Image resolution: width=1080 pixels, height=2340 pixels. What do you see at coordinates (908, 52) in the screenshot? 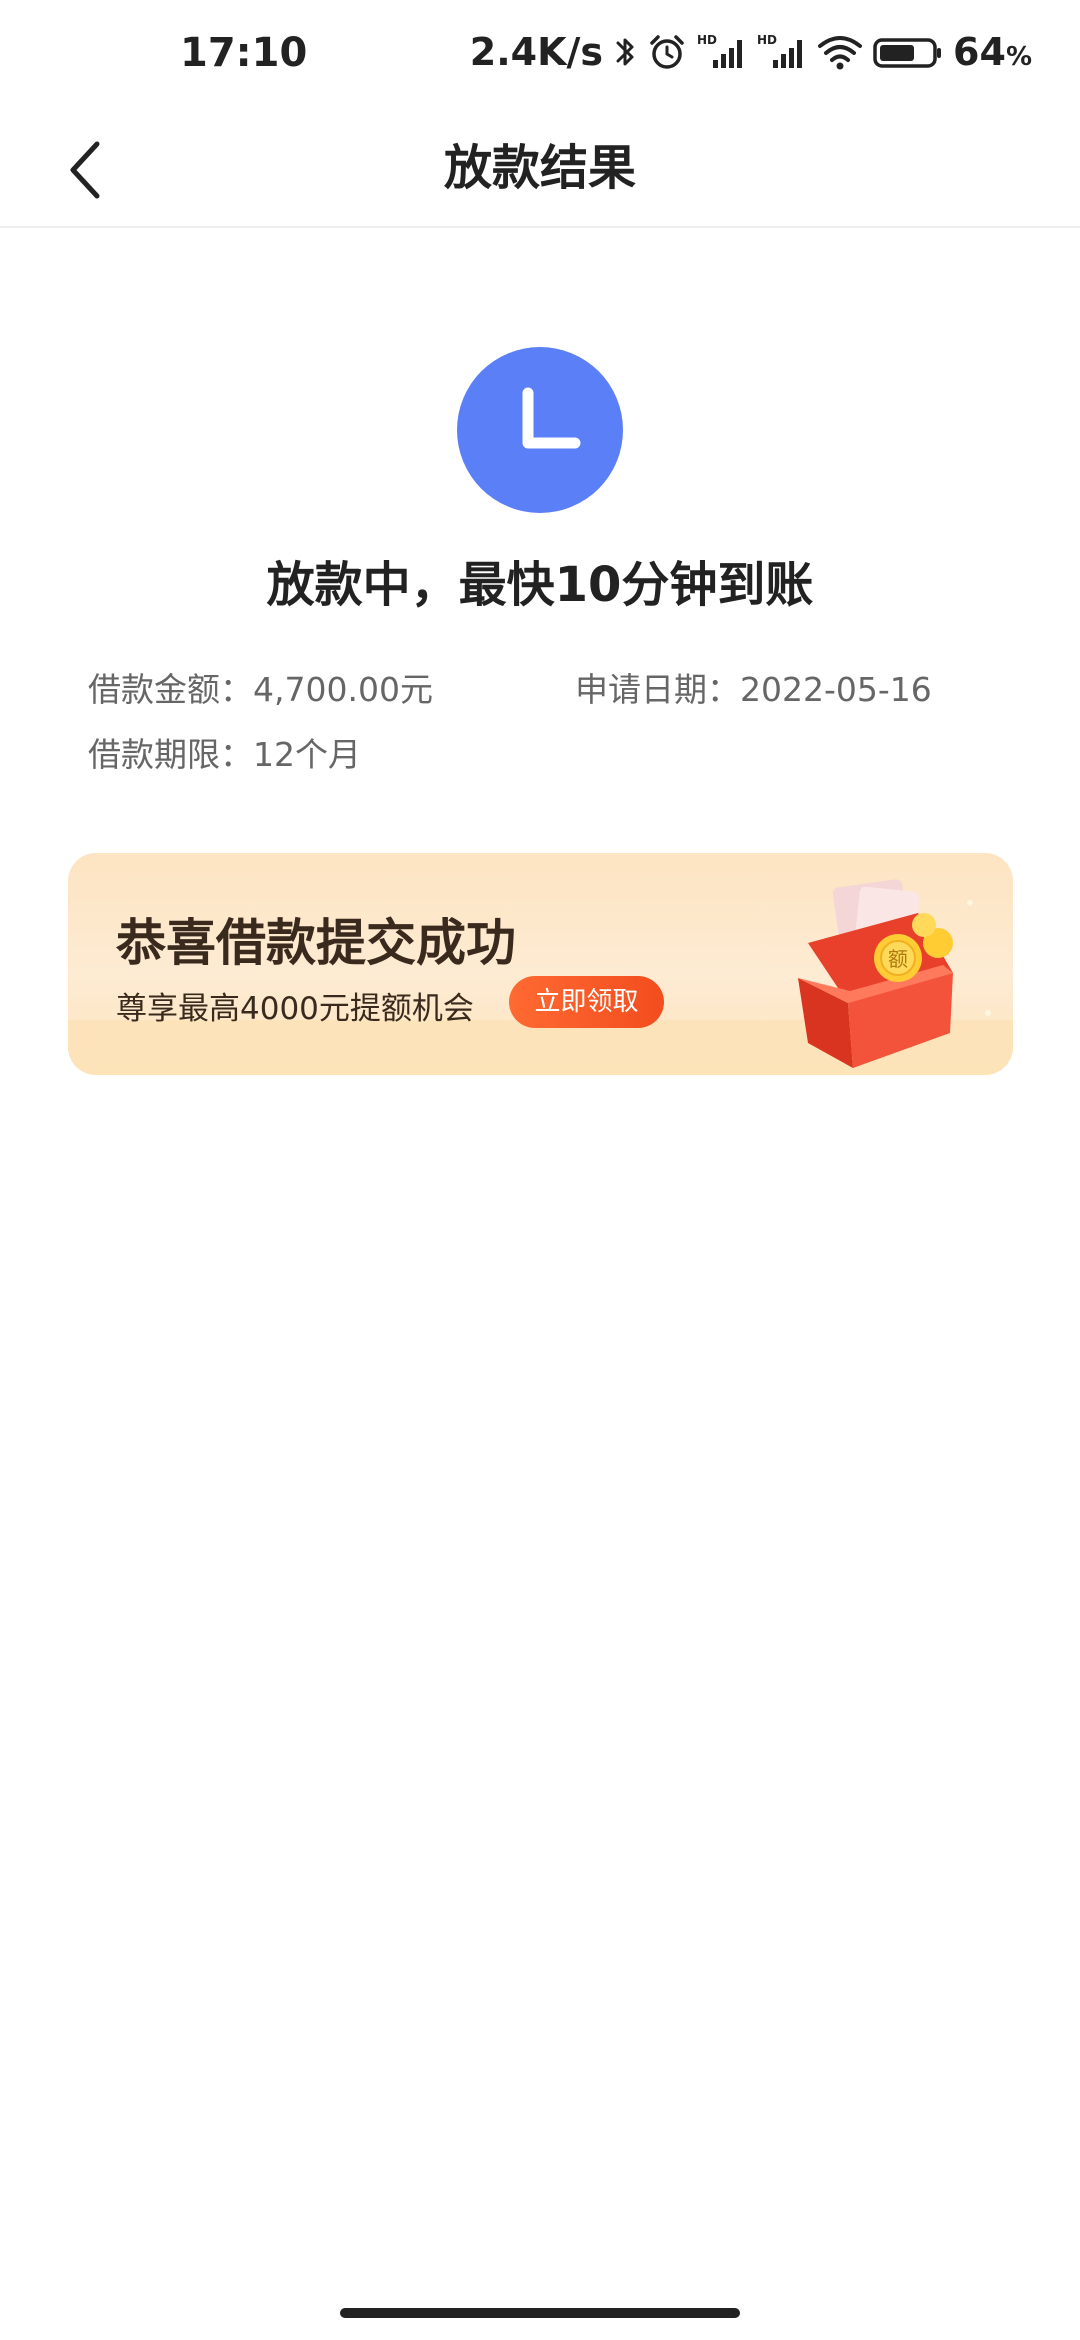
I see `battery-icon` at bounding box center [908, 52].